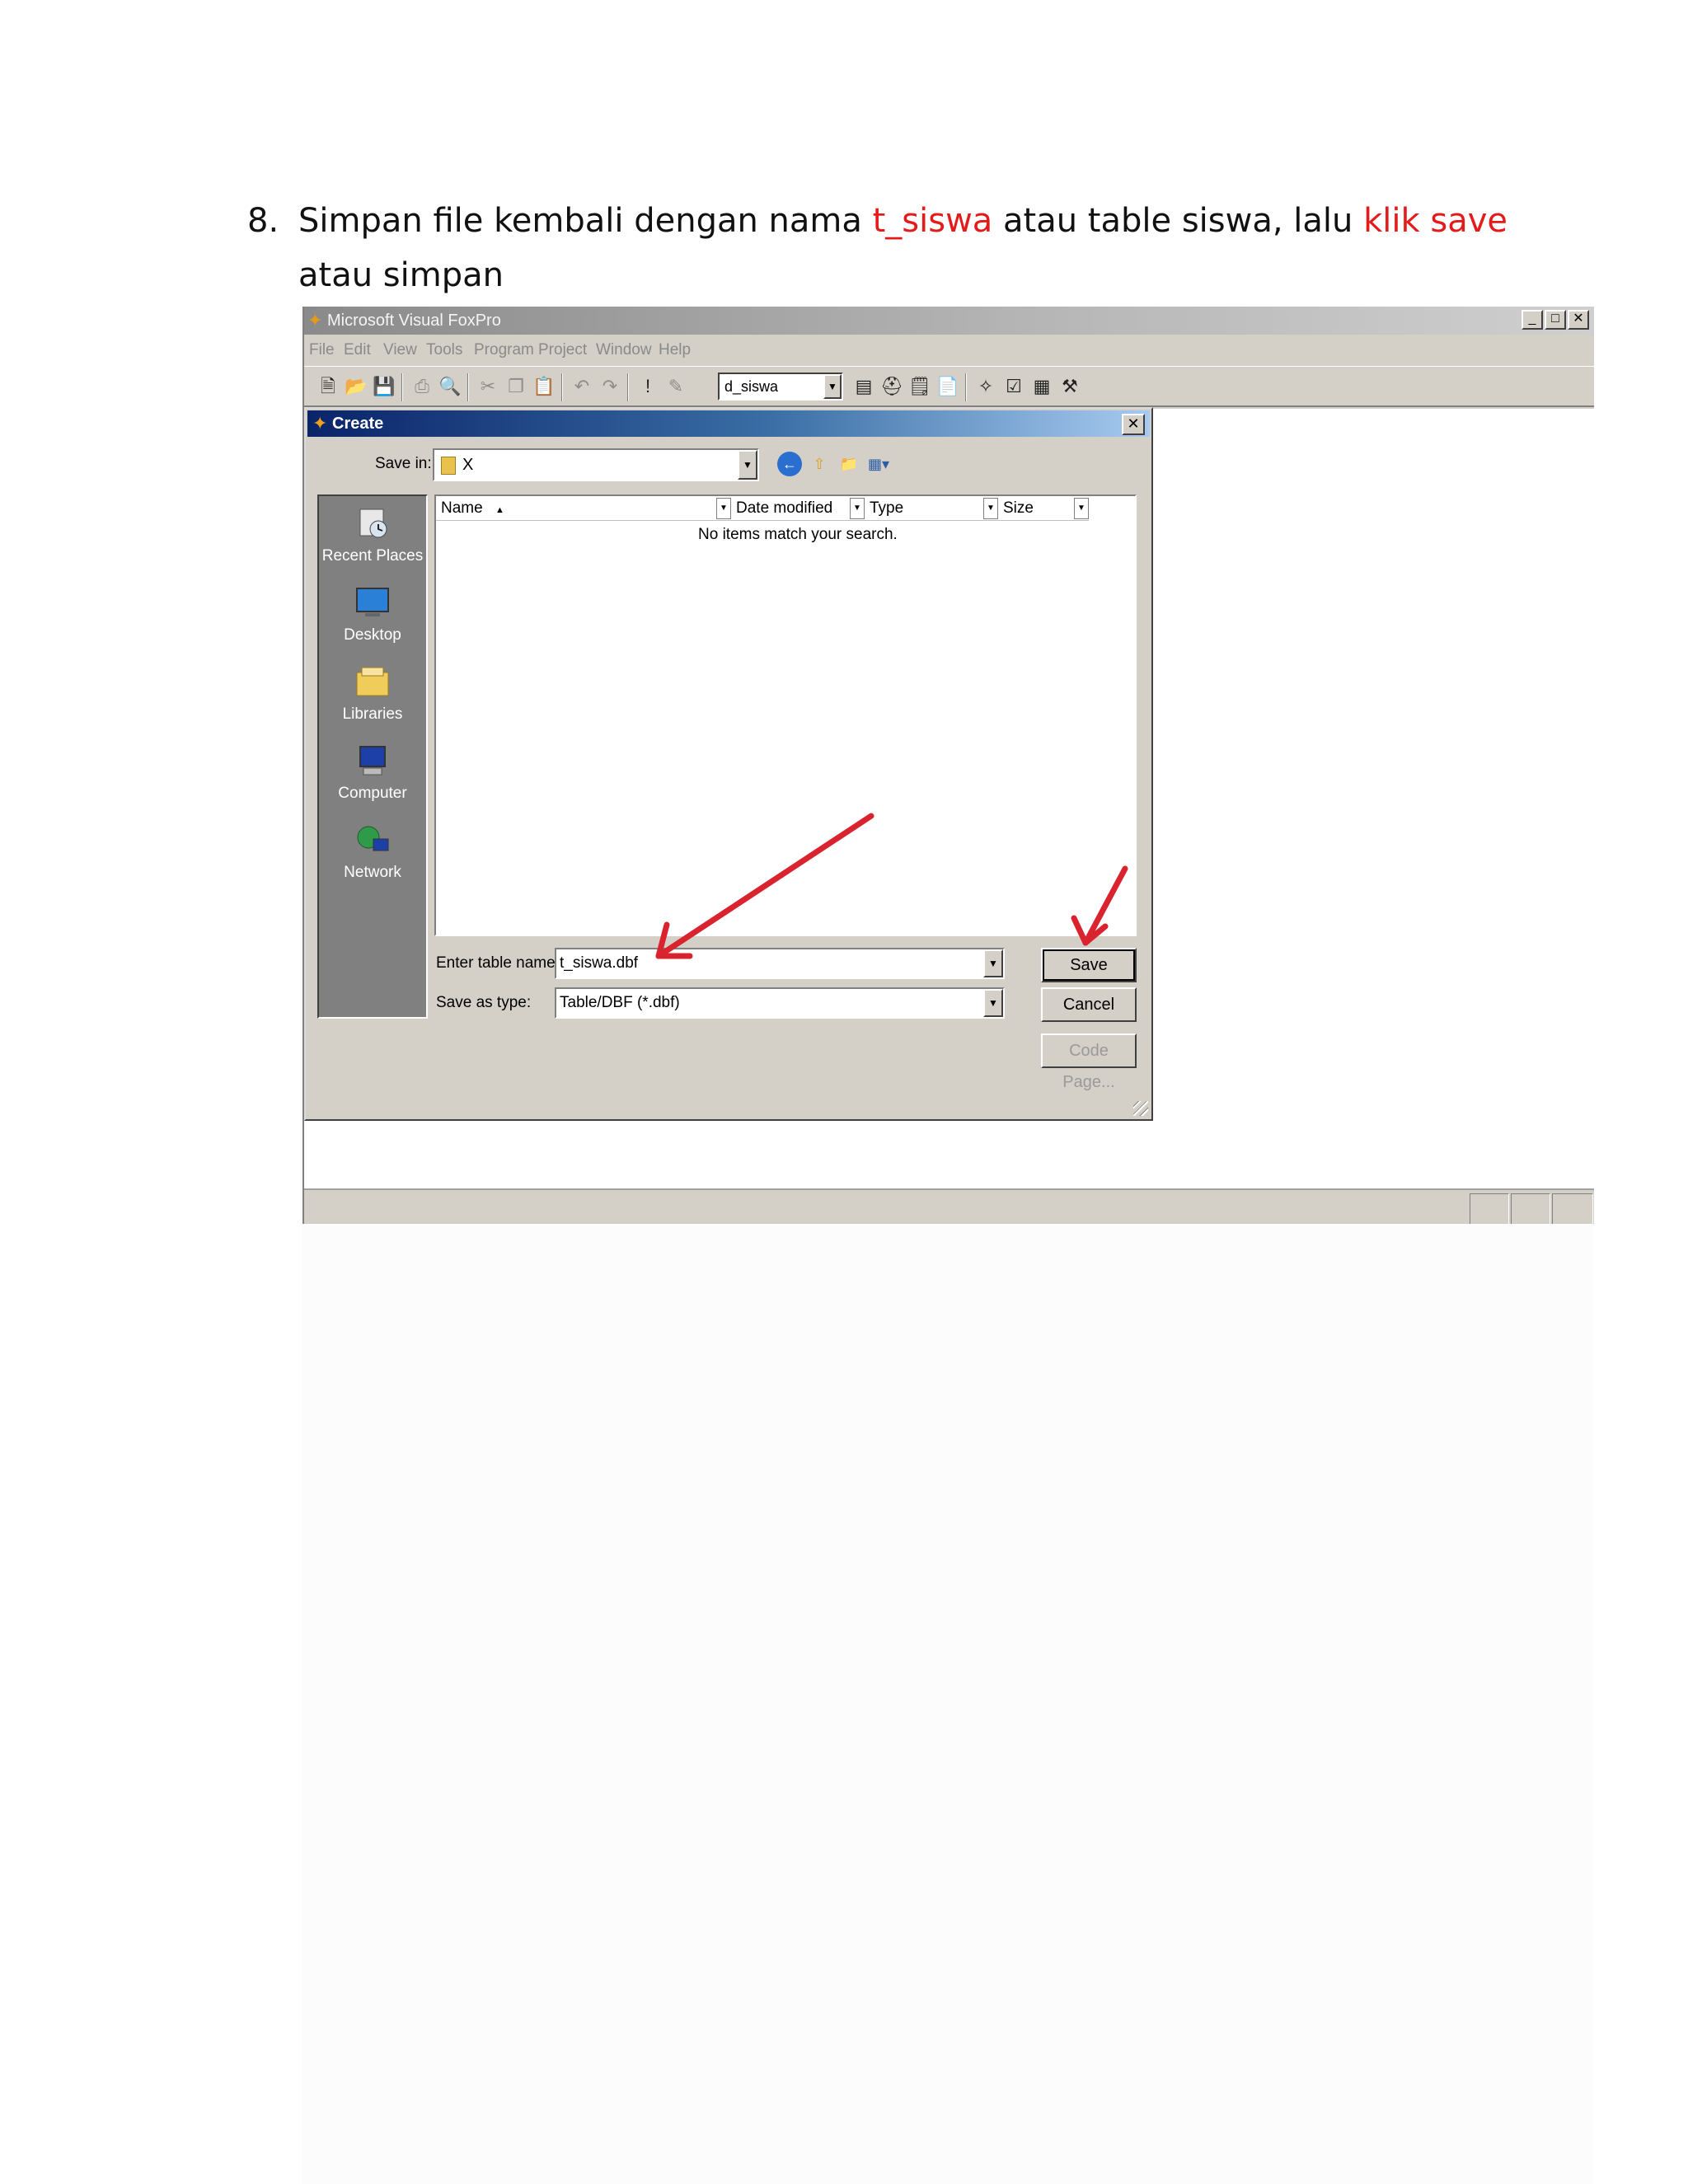 This screenshot has height=2184, width=1688. I want to click on menu-edit: Edit, so click(357, 350).